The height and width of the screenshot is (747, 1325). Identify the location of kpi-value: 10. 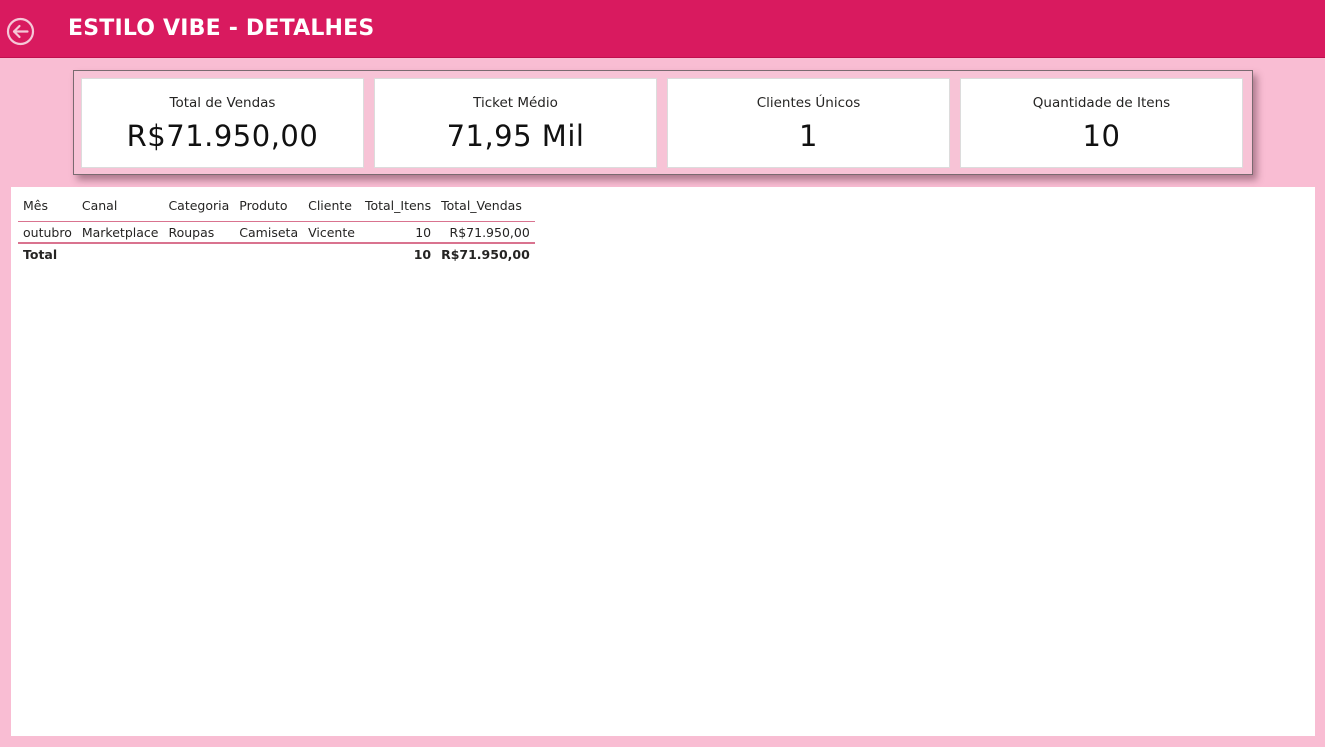
(1101, 136).